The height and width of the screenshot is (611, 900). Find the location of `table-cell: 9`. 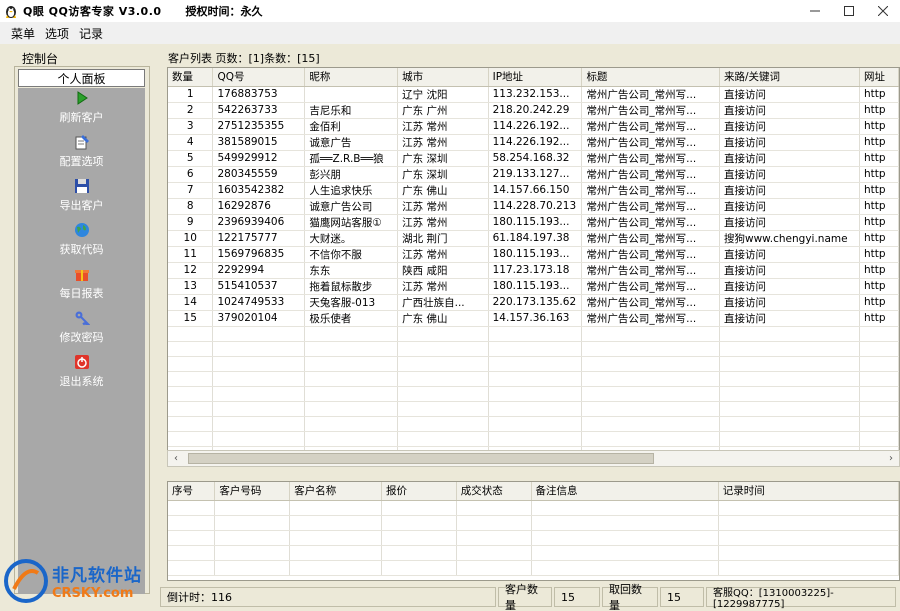

table-cell: 9 is located at coordinates (191, 222).